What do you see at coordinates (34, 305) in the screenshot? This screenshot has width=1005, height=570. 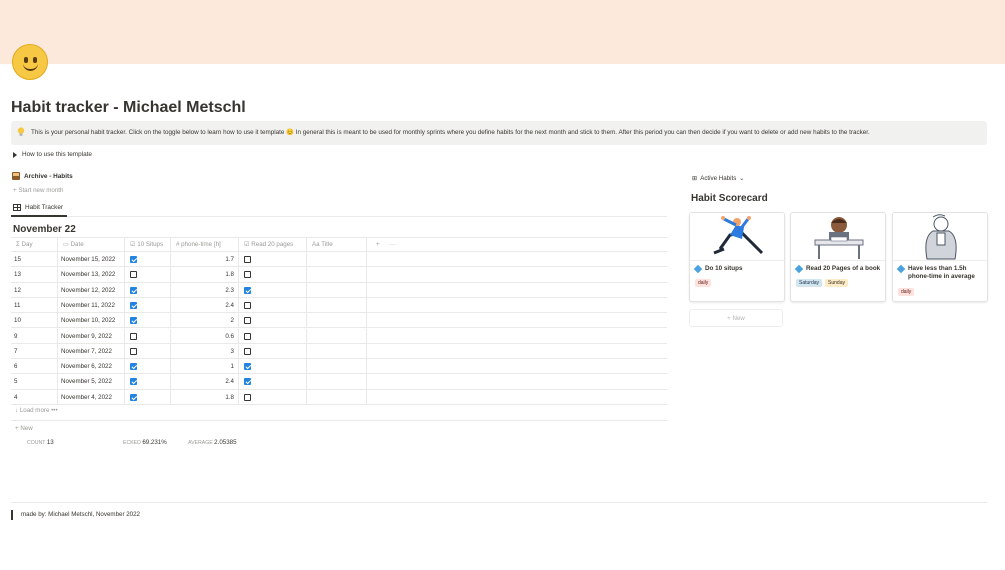 I see `cell-day: 11` at bounding box center [34, 305].